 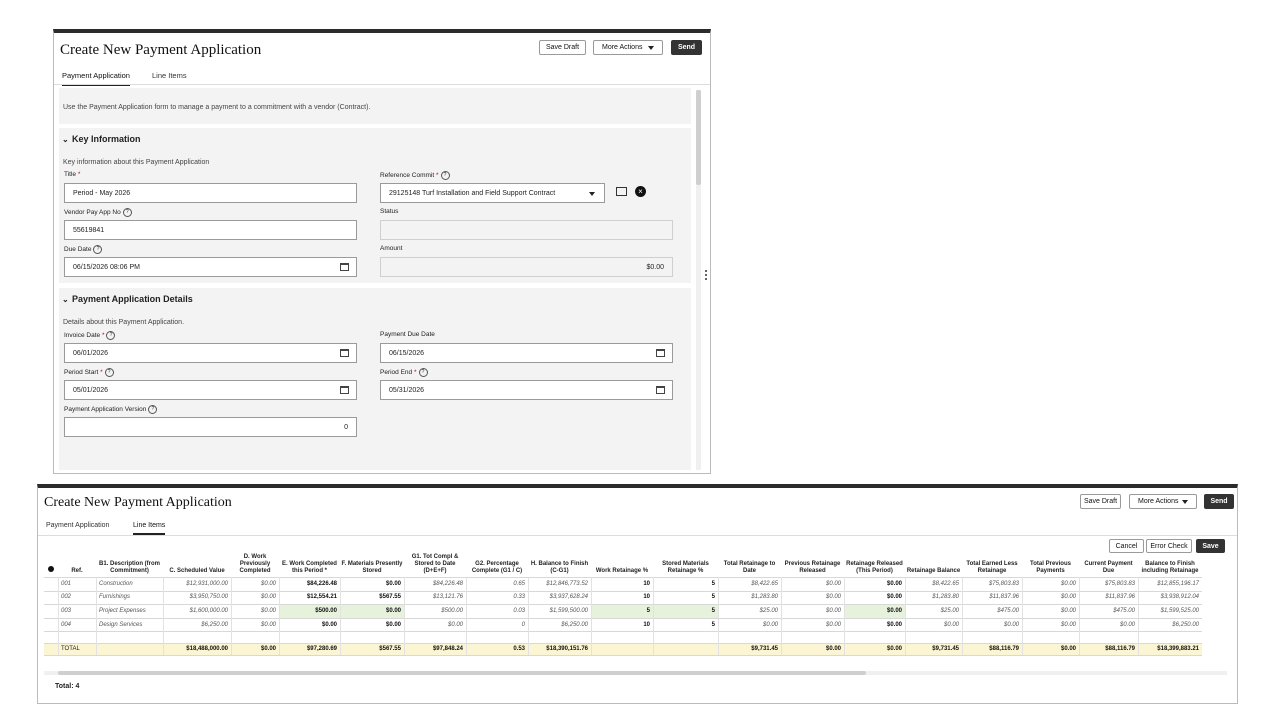 I want to click on period-start-field: 05/01/2026, so click(x=210, y=390).